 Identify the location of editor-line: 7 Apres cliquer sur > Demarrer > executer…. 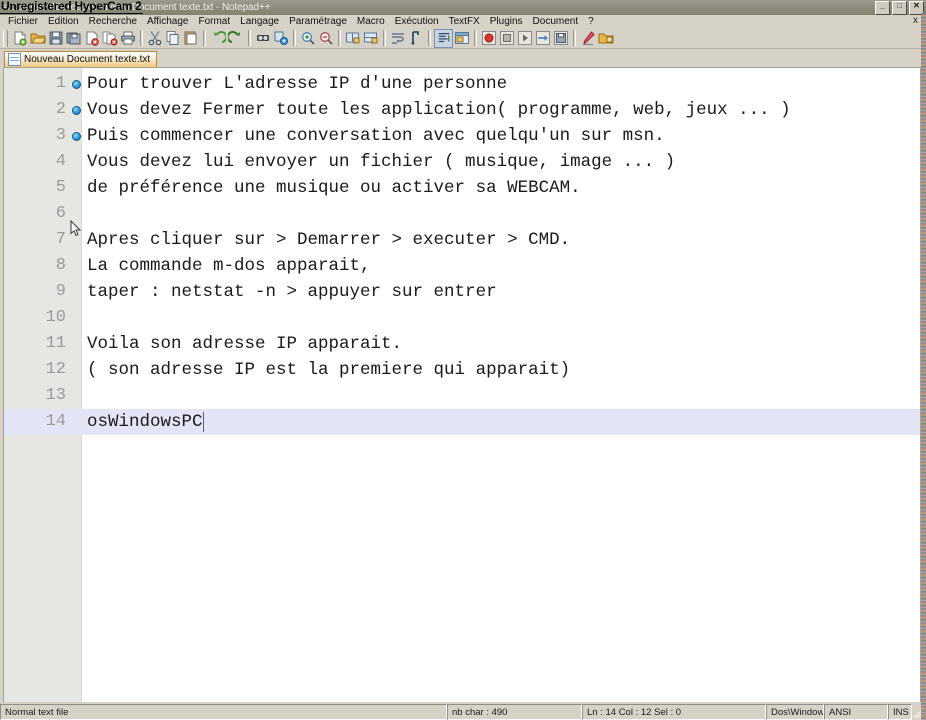
(462, 240).